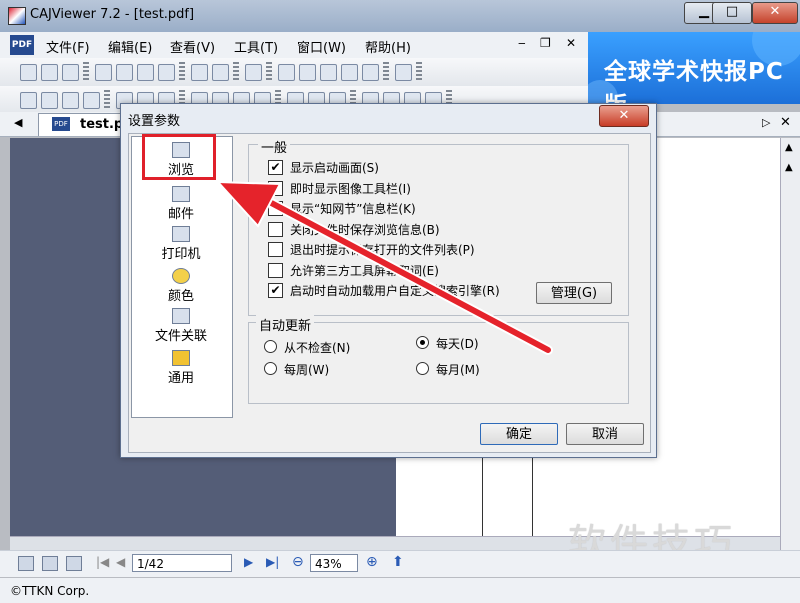  I want to click on mail-icon, so click(181, 194).